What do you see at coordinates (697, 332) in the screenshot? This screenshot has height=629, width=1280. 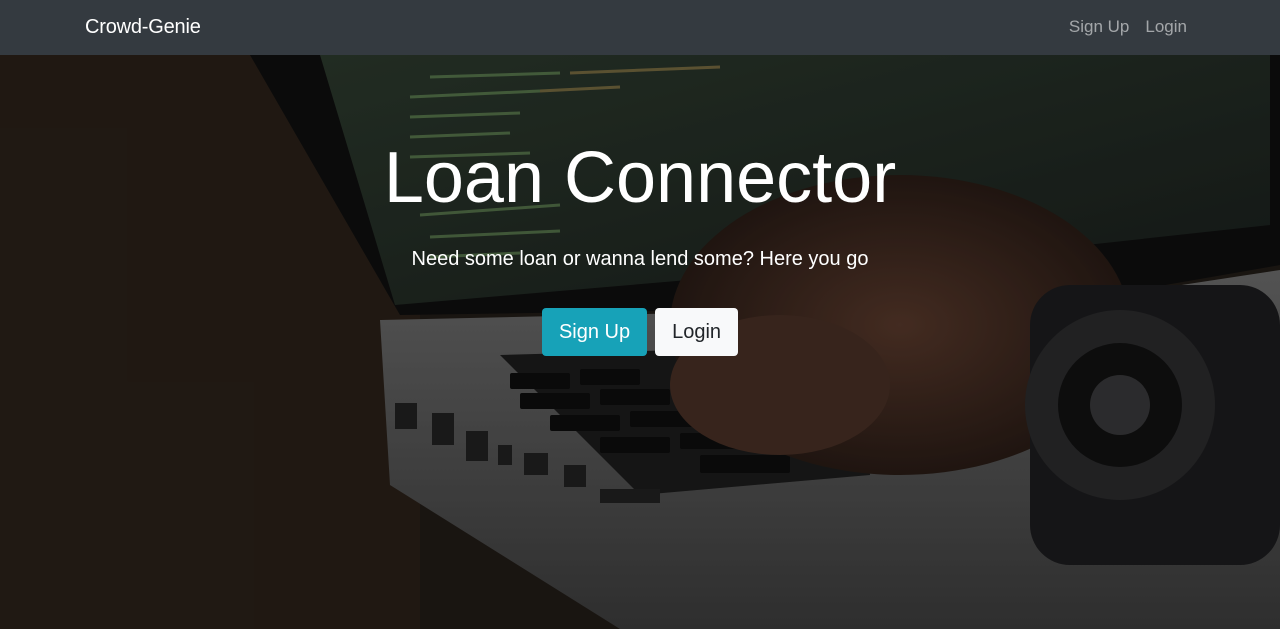 I see `login-button: Login` at bounding box center [697, 332].